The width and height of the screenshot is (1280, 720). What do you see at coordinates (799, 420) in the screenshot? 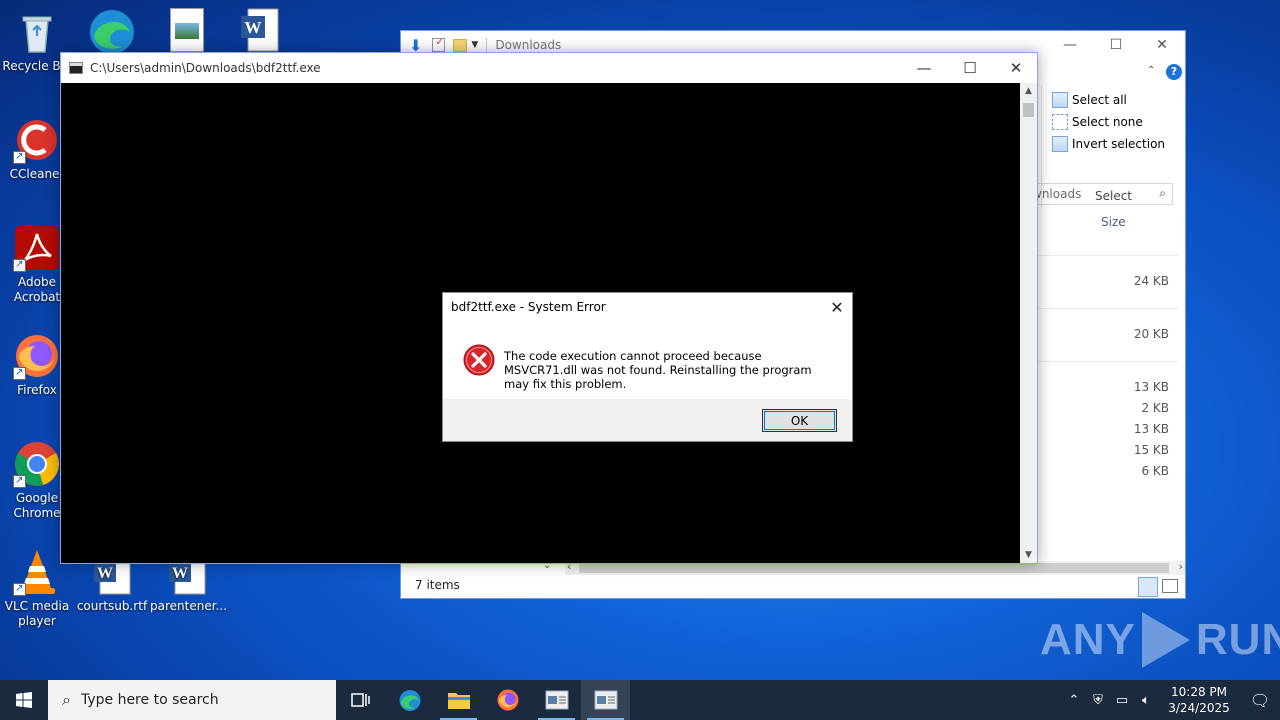
I see `ok-button: OK` at bounding box center [799, 420].